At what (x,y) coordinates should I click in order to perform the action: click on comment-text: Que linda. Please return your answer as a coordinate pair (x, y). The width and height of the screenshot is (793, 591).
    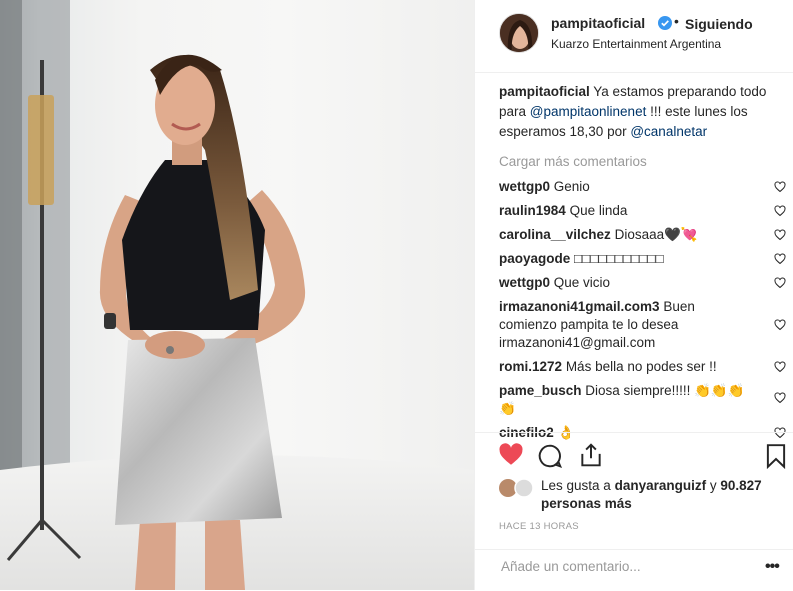
    Looking at the image, I should click on (598, 210).